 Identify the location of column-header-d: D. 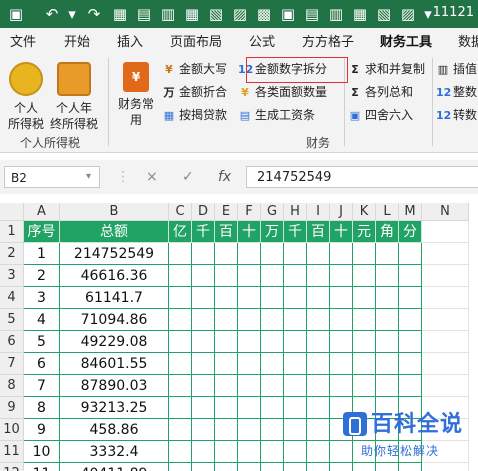
(203, 212).